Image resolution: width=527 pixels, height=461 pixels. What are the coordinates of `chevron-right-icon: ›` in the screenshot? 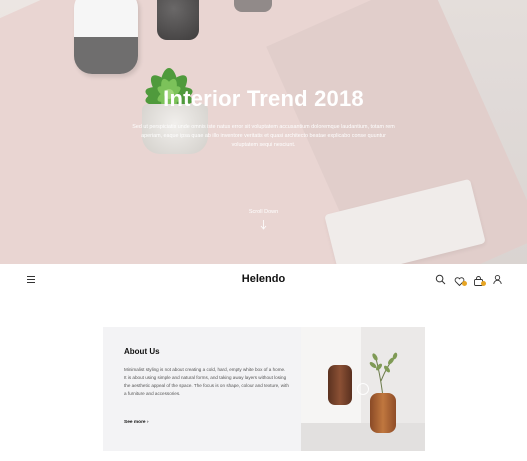 It's located at (147, 422).